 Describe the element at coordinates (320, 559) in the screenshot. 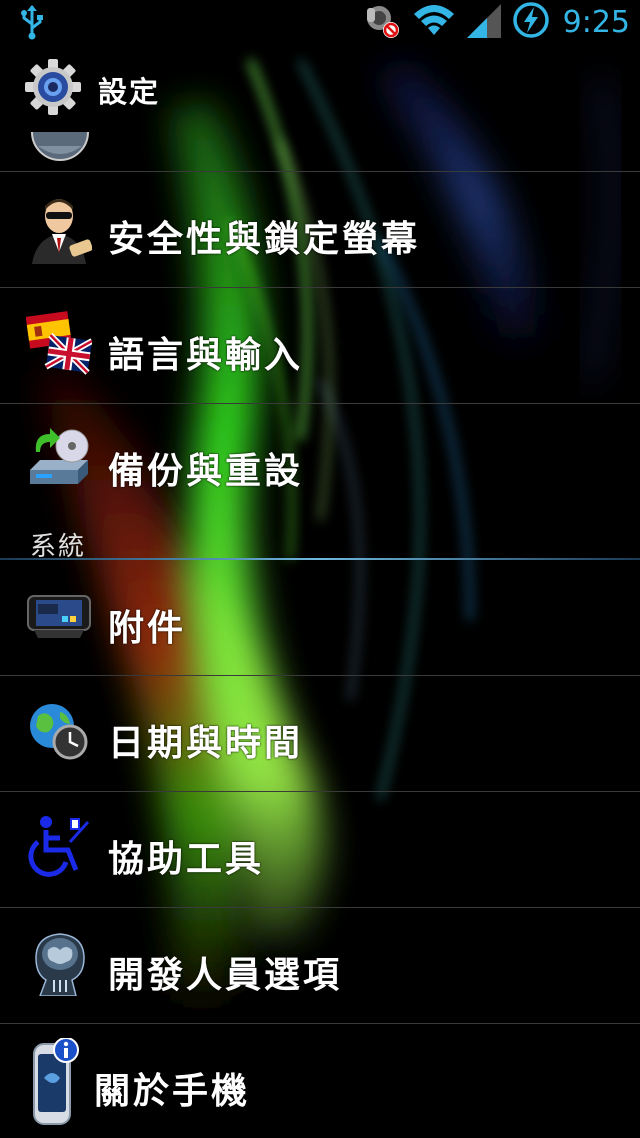

I see `section-header-line` at that location.